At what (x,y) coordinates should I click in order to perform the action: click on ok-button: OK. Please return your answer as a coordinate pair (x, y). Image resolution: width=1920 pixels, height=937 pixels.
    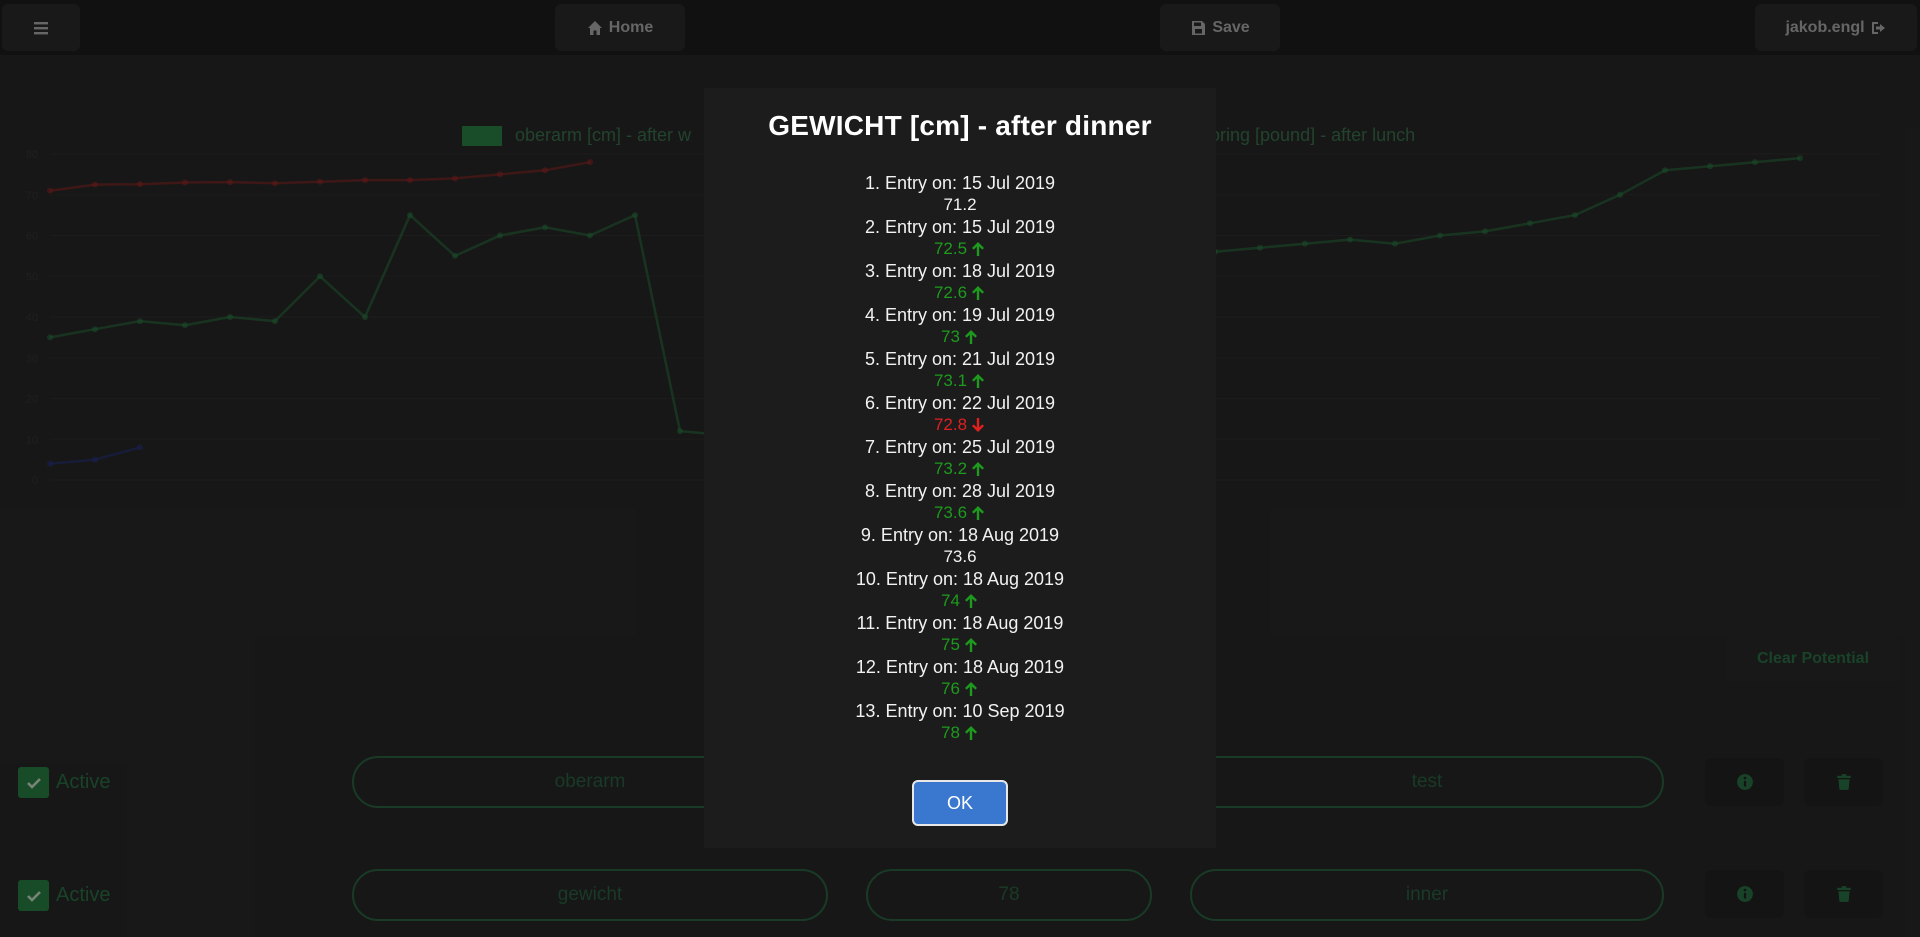
    Looking at the image, I should click on (960, 803).